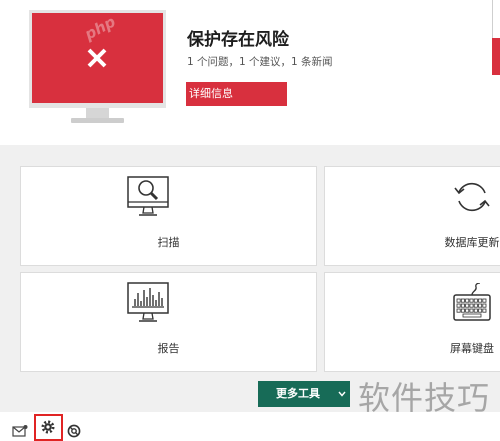 The image size is (500, 441). Describe the element at coordinates (100, 28) in the screenshot. I see `screen-watermark: php` at that location.